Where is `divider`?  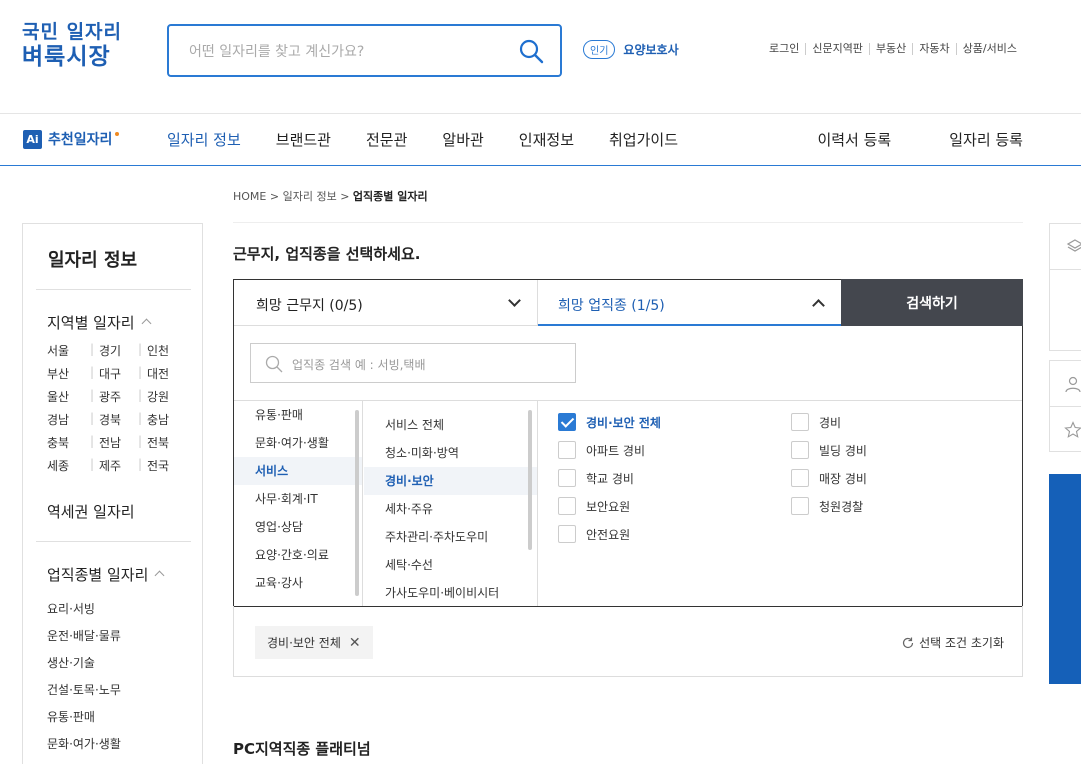
divider is located at coordinates (1065, 406).